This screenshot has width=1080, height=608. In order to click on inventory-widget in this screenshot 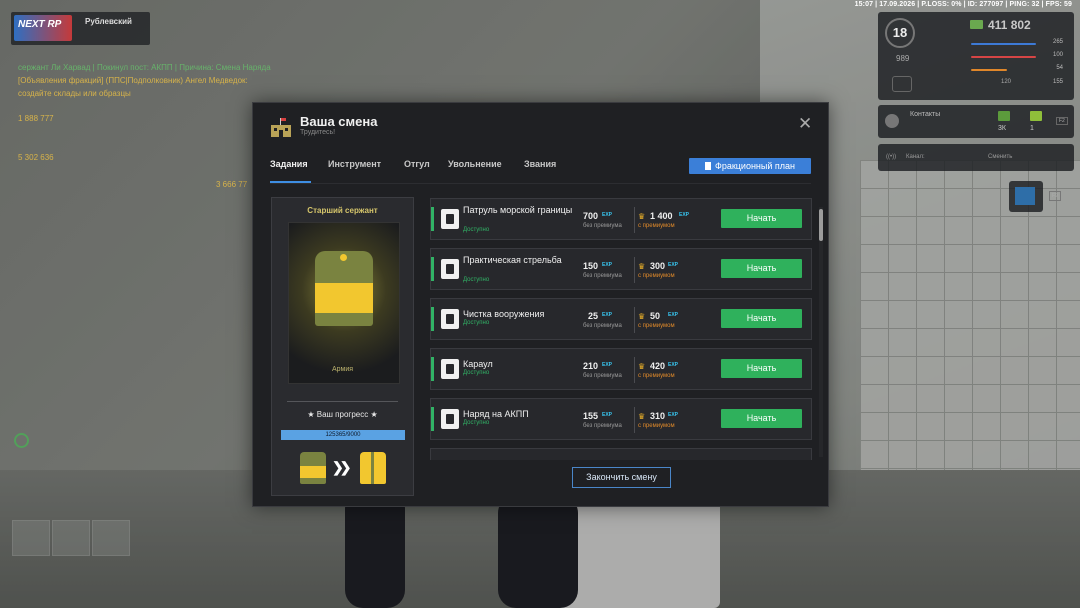, I will do `click(1026, 196)`.